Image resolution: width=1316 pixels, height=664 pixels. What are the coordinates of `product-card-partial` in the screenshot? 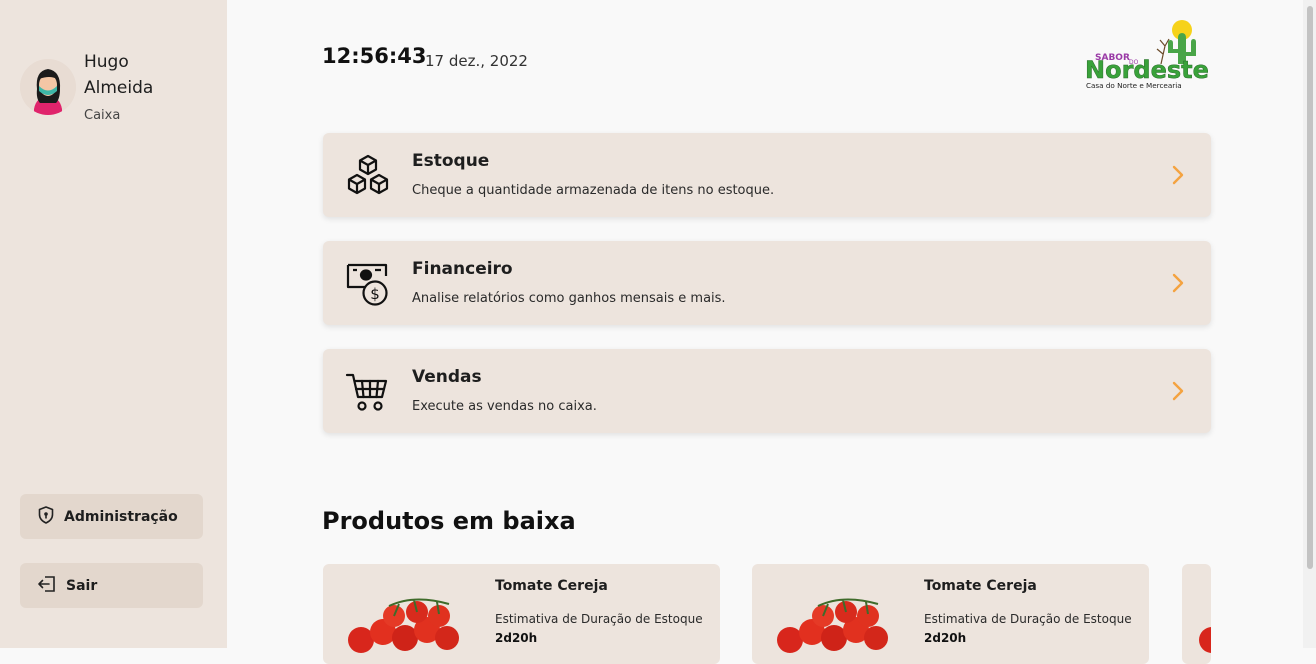 It's located at (1196, 614).